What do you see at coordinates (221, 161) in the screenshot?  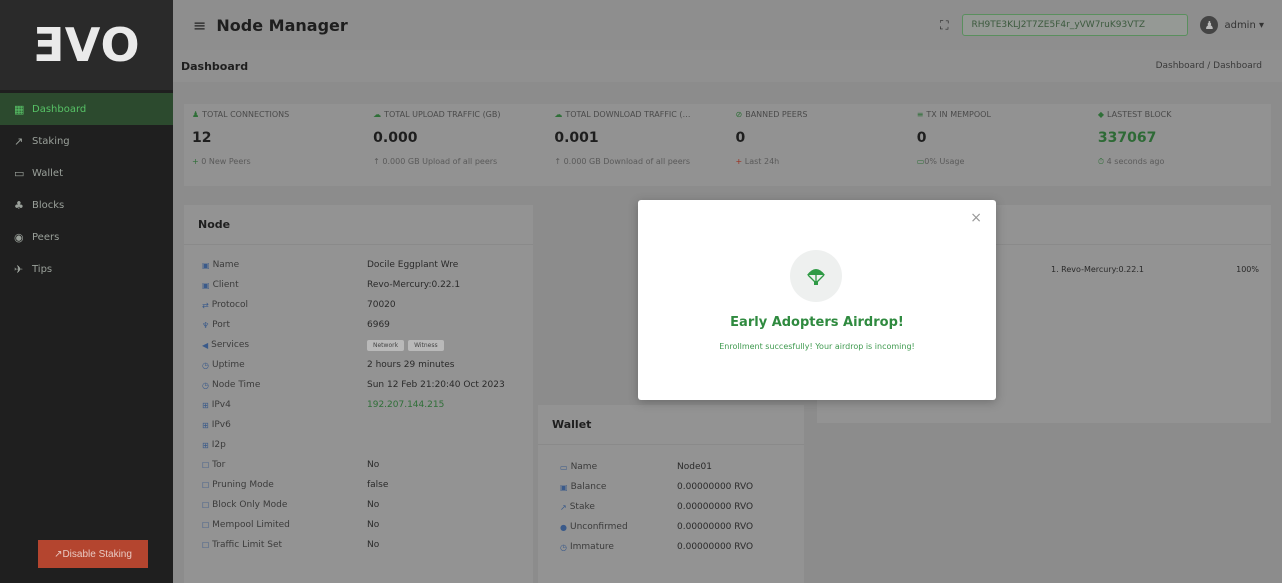 I see `stat-sub: + 0 New Peers` at bounding box center [221, 161].